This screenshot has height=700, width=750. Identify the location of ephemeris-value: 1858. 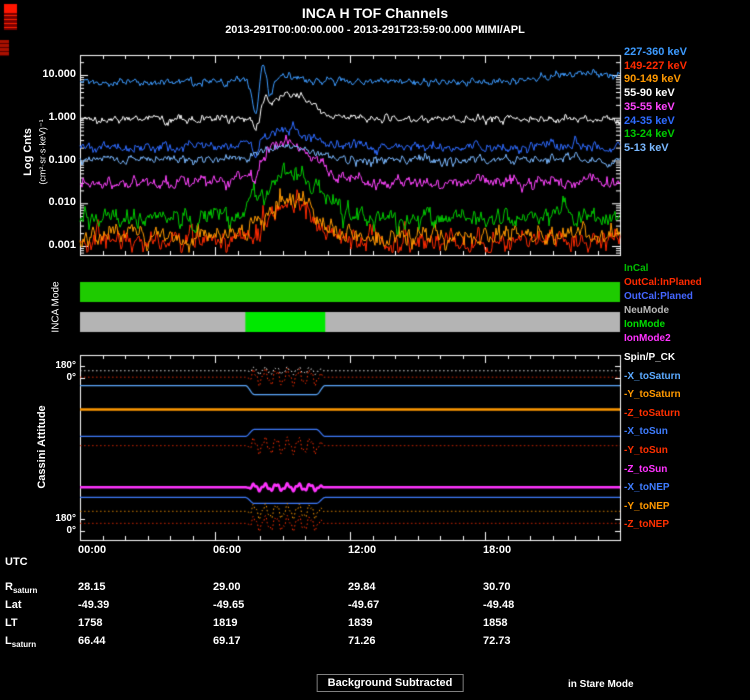
(495, 623).